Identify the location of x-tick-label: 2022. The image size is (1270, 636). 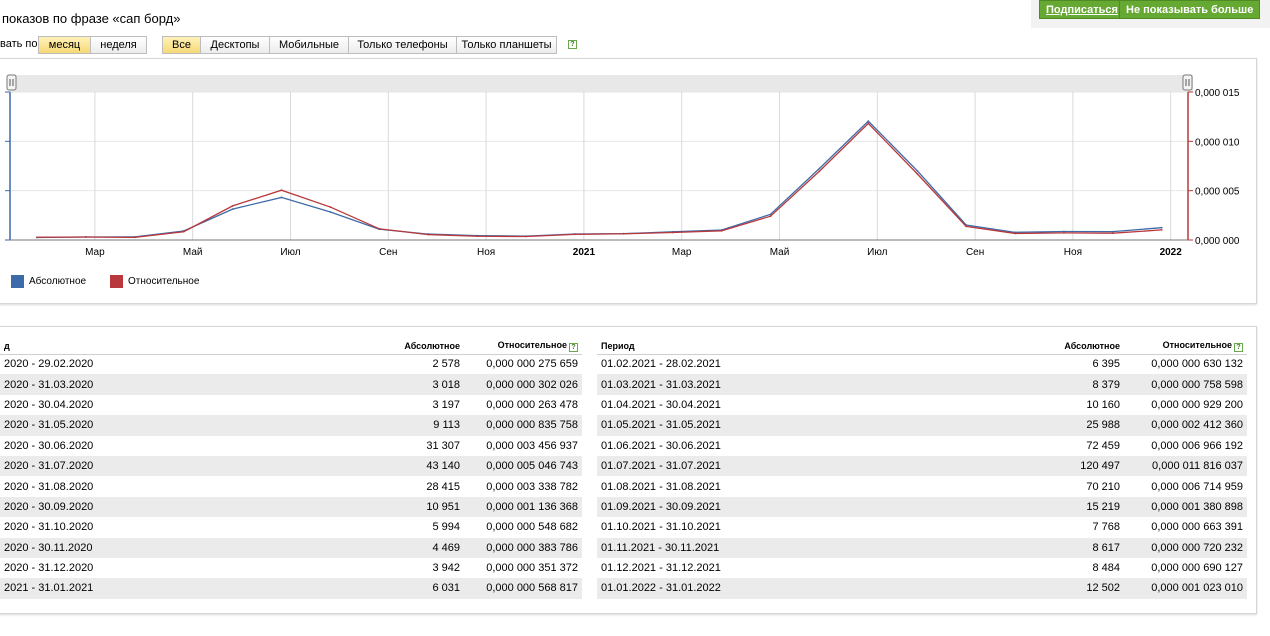
(1171, 252).